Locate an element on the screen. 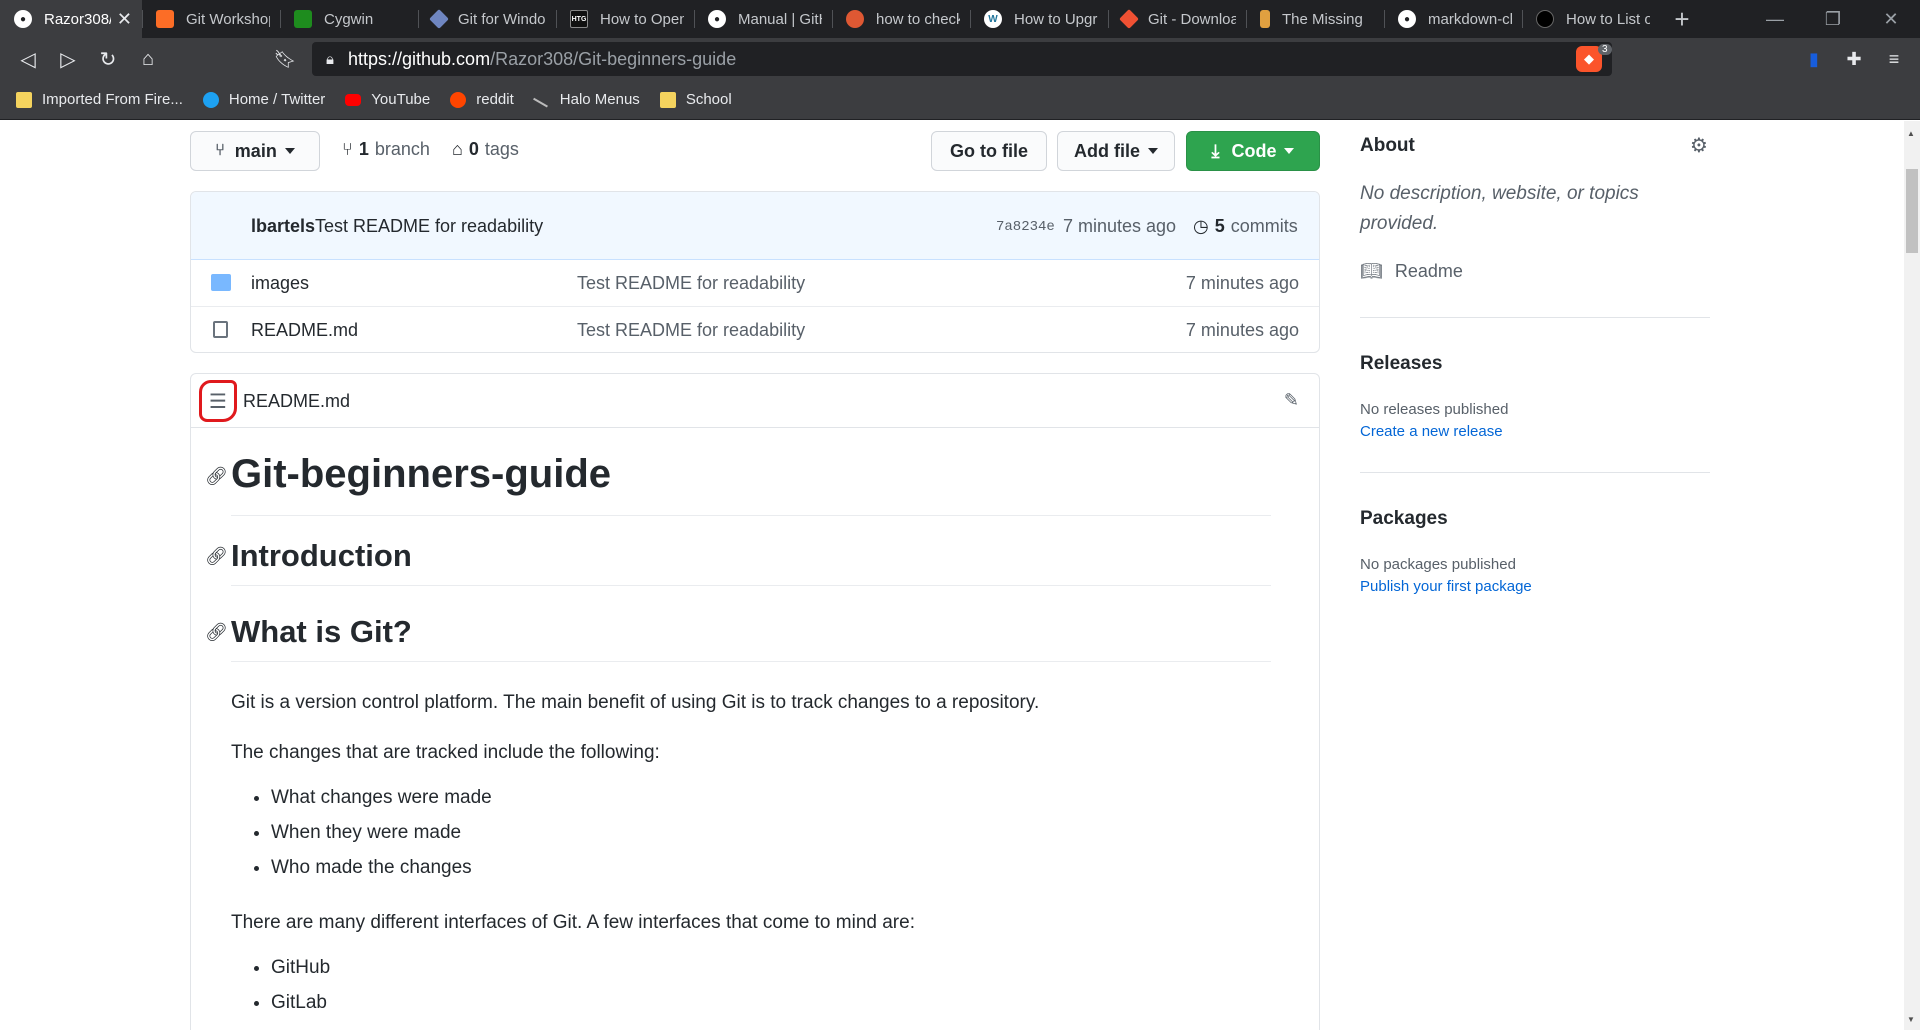  add-file-button: Add file is located at coordinates (1116, 151).